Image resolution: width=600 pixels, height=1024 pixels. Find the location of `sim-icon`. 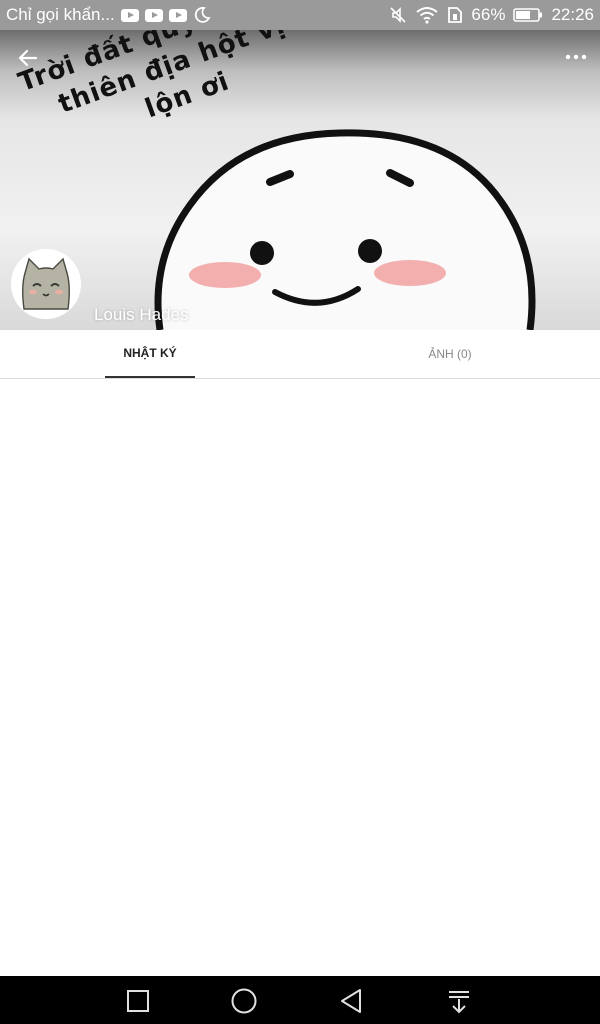

sim-icon is located at coordinates (455, 15).